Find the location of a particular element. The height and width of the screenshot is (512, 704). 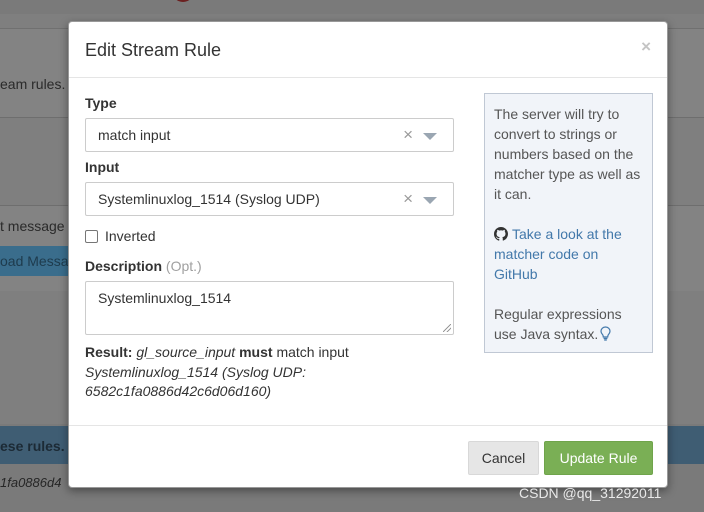

resize-handle-icon is located at coordinates (447, 328).